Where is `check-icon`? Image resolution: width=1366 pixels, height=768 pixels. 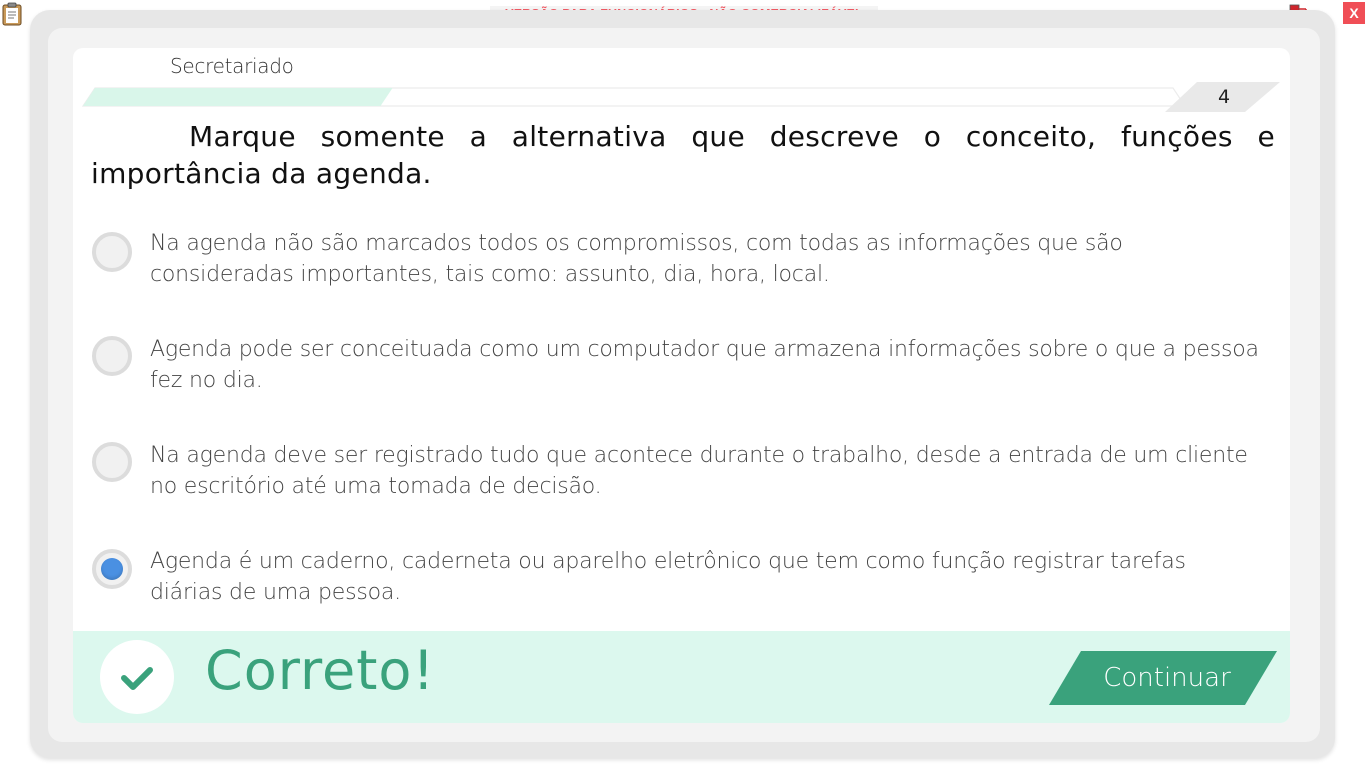
check-icon is located at coordinates (137, 678).